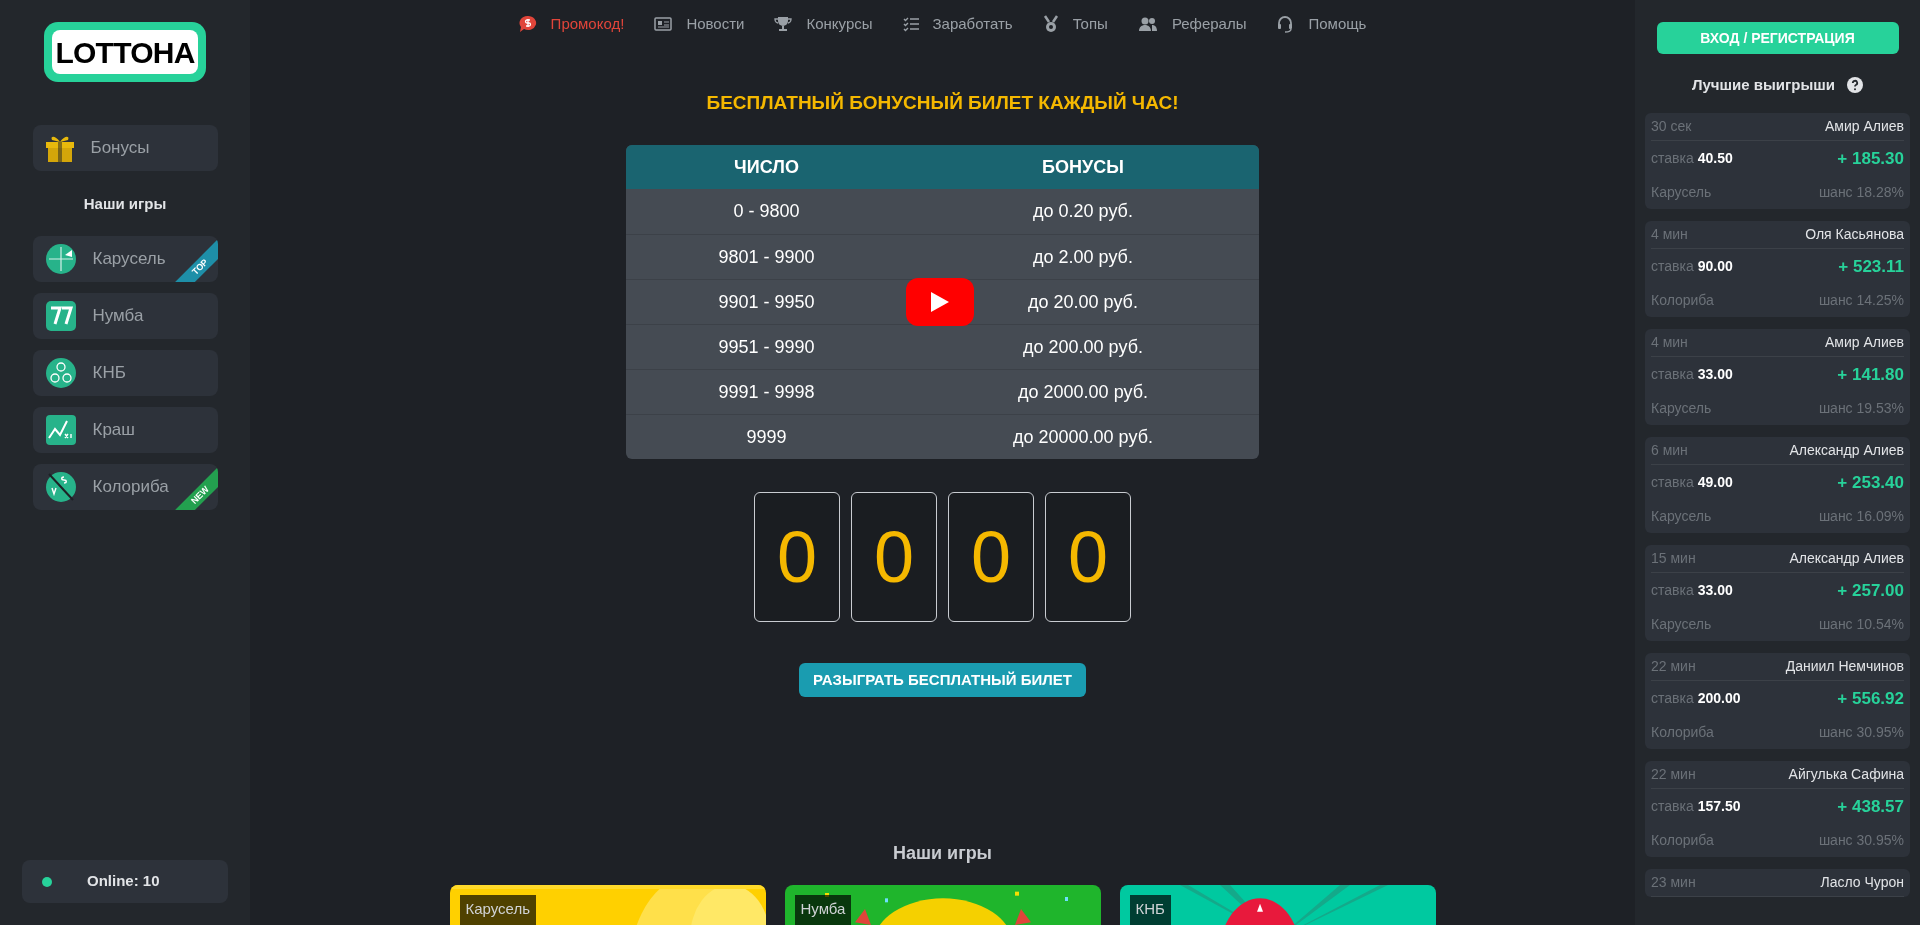 The height and width of the screenshot is (925, 1920). What do you see at coordinates (766, 347) in the screenshot?
I see `table-cell-text: 9951 - 9990` at bounding box center [766, 347].